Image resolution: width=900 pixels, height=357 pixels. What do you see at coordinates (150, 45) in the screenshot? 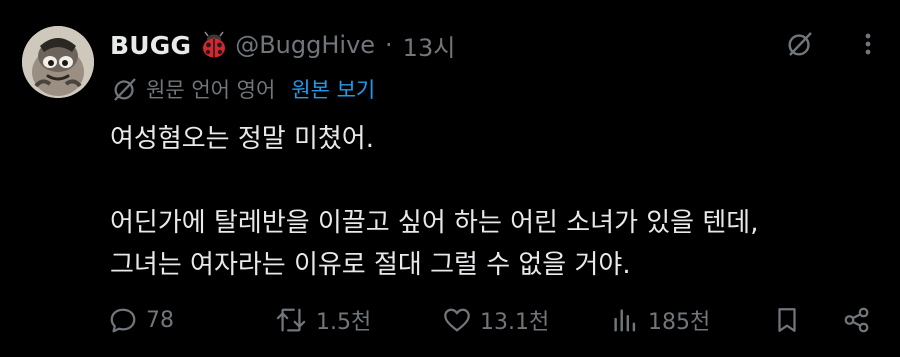
I see `display-name: BUGG` at bounding box center [150, 45].